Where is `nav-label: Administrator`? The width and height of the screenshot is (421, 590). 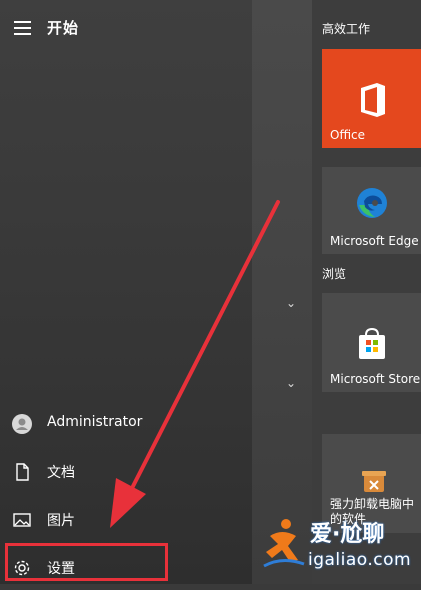
nav-label: Administrator is located at coordinates (95, 422).